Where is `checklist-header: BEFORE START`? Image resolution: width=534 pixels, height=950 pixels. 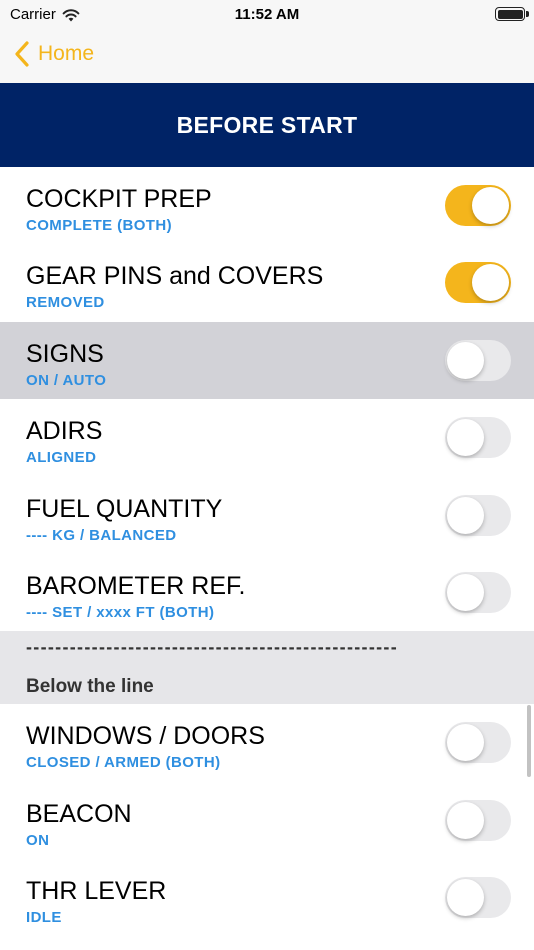
checklist-header: BEFORE START is located at coordinates (267, 125).